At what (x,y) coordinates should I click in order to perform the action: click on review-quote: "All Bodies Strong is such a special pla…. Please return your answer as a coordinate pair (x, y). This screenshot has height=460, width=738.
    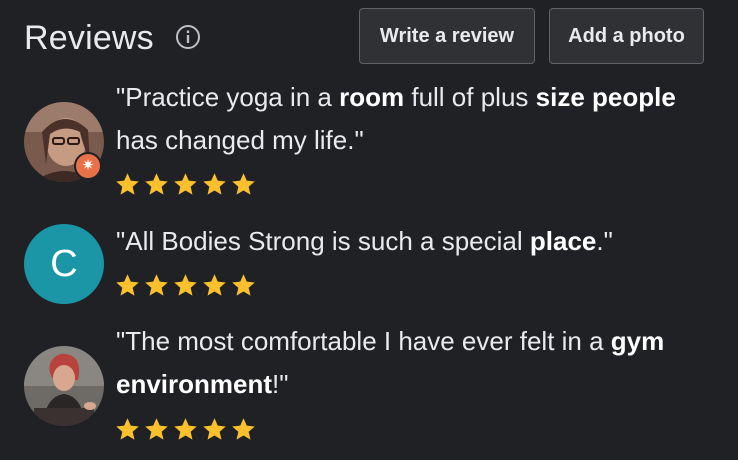
    Looking at the image, I should click on (416, 241).